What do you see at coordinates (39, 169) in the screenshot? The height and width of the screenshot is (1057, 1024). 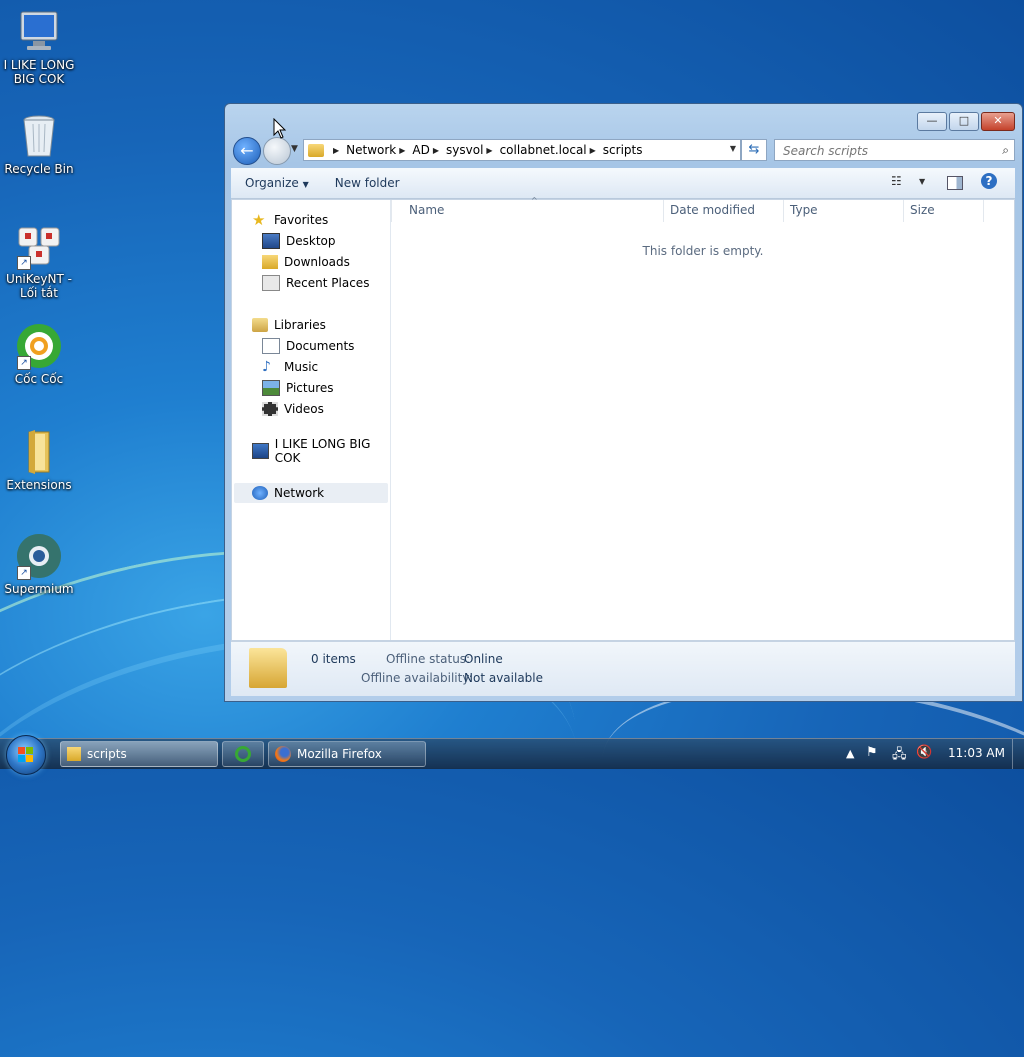 I see `desktop-icon-label: Recycle Bin` at bounding box center [39, 169].